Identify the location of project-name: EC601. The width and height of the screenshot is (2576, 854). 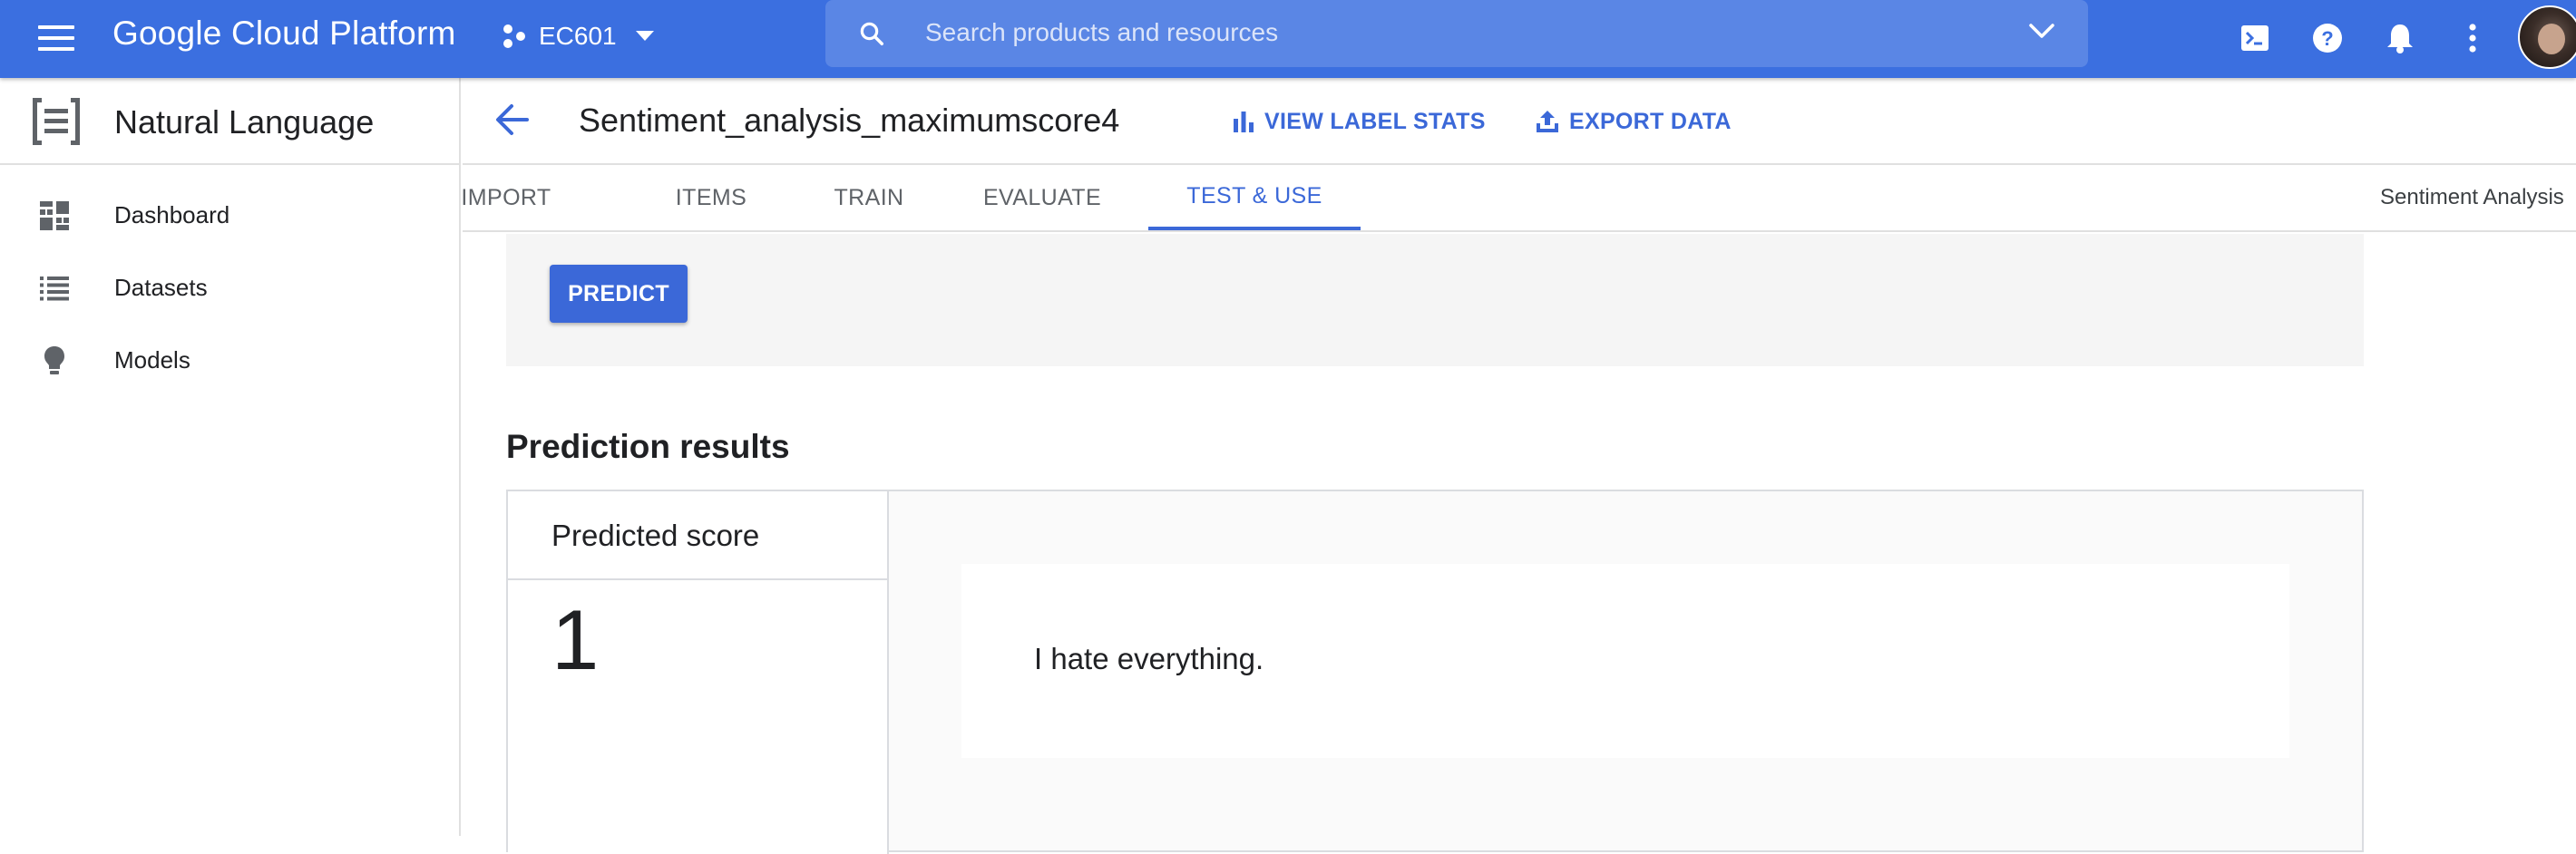
(578, 36).